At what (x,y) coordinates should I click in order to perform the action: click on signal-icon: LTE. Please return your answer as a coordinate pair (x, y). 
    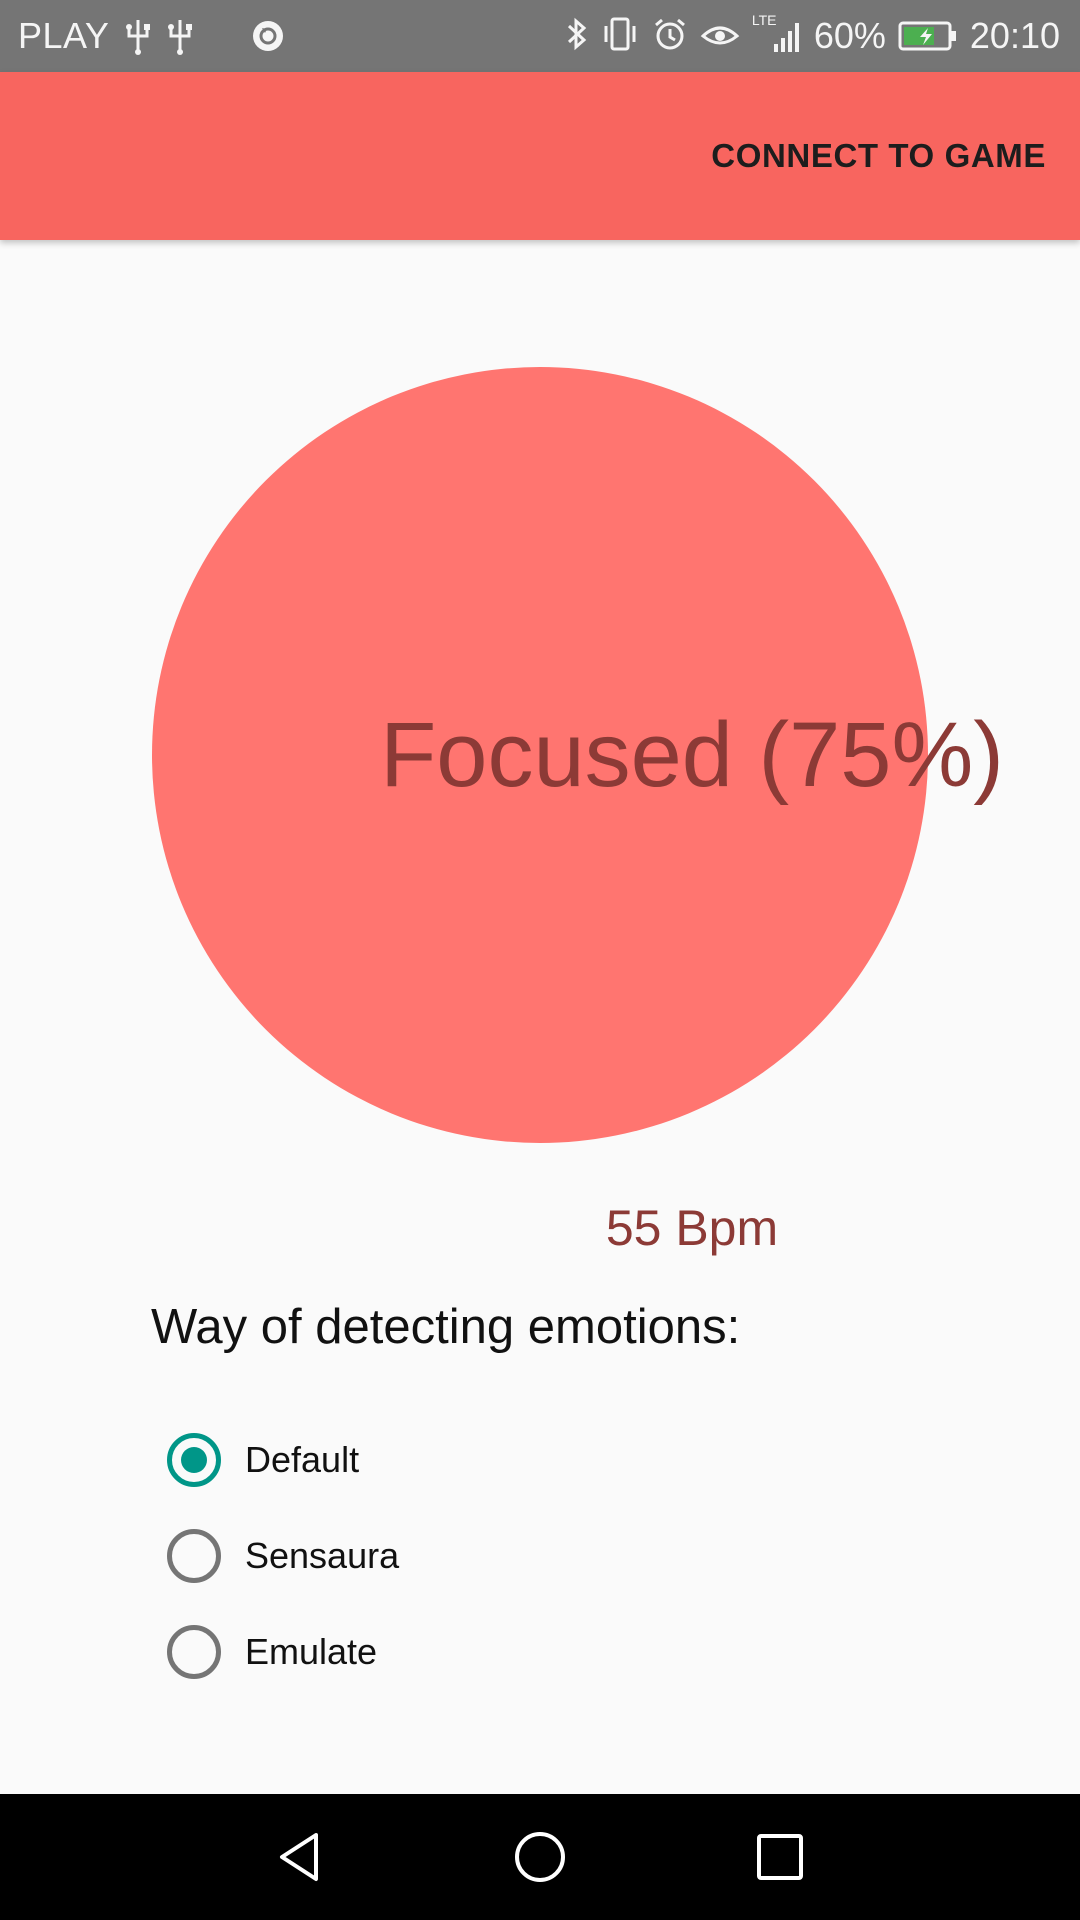
    Looking at the image, I should click on (777, 33).